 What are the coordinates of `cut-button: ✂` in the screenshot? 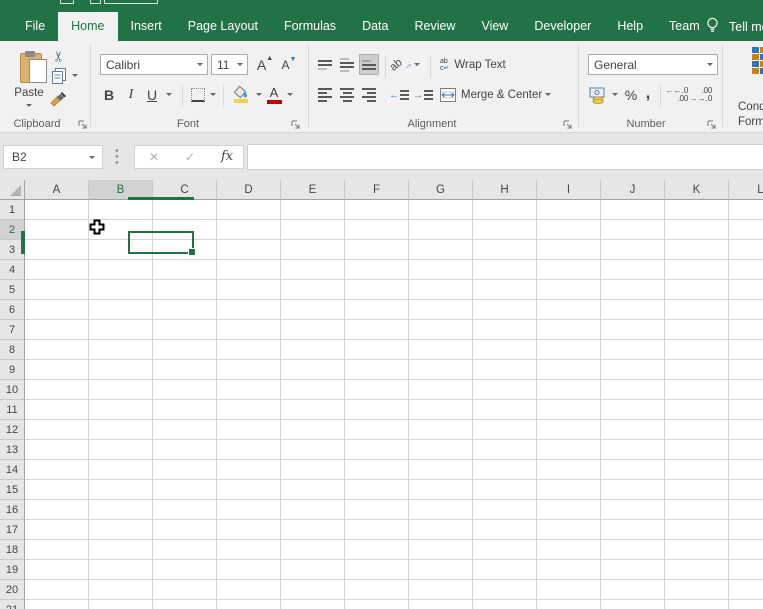 It's located at (59, 56).